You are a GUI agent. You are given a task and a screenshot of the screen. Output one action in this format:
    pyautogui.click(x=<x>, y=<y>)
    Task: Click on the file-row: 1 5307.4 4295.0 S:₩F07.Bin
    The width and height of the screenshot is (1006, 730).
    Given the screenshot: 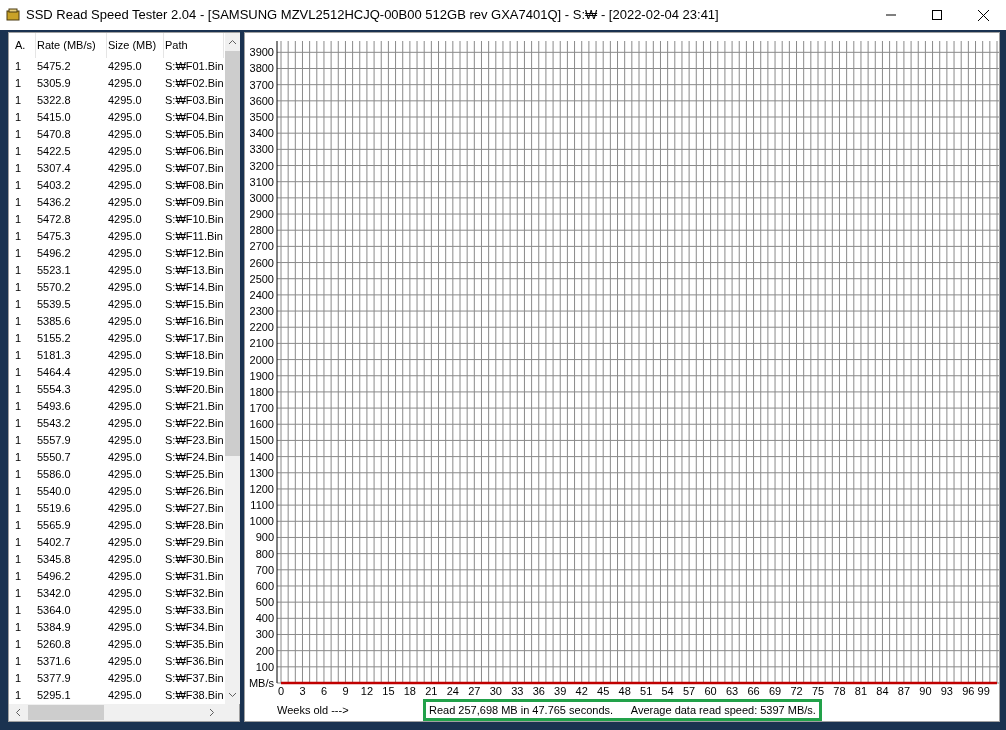 What is the action you would take?
    pyautogui.click(x=117, y=168)
    